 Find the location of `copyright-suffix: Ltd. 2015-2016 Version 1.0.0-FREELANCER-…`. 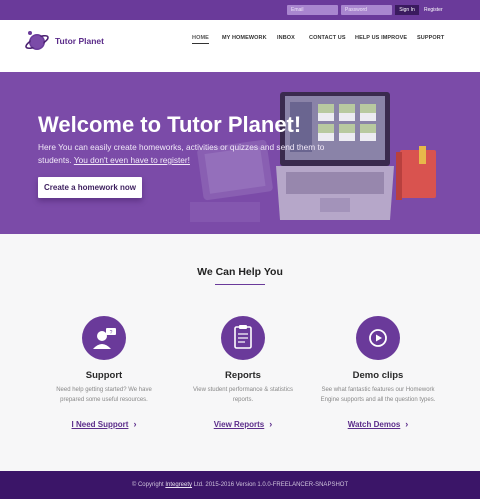

copyright-suffix: Ltd. 2015-2016 Version 1.0.0-FREELANCER-… is located at coordinates (271, 485).